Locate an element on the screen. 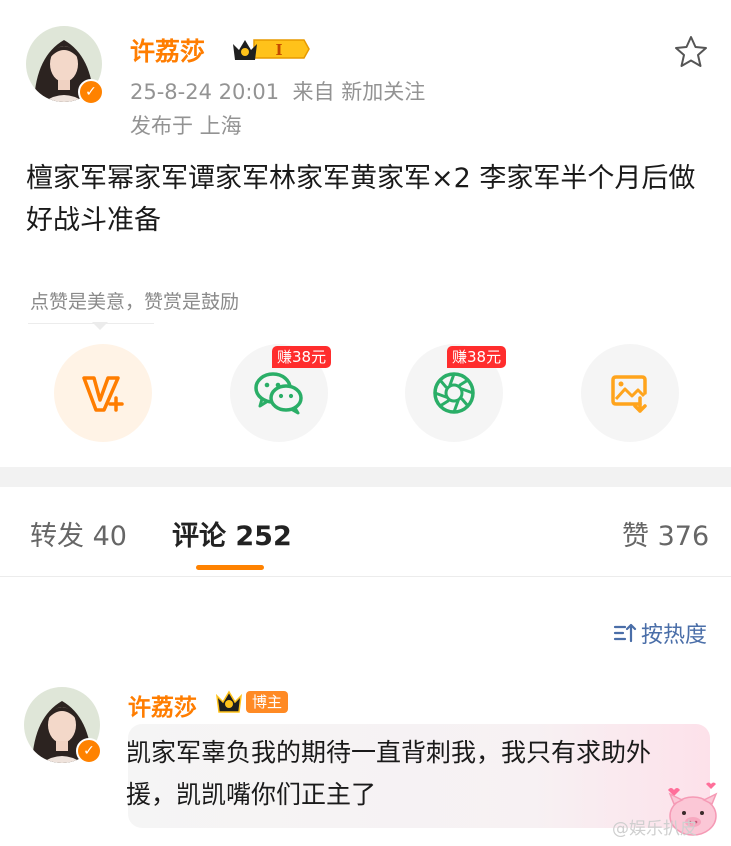 The height and width of the screenshot is (846, 731). sort-button: 按热度 is located at coordinates (660, 633).